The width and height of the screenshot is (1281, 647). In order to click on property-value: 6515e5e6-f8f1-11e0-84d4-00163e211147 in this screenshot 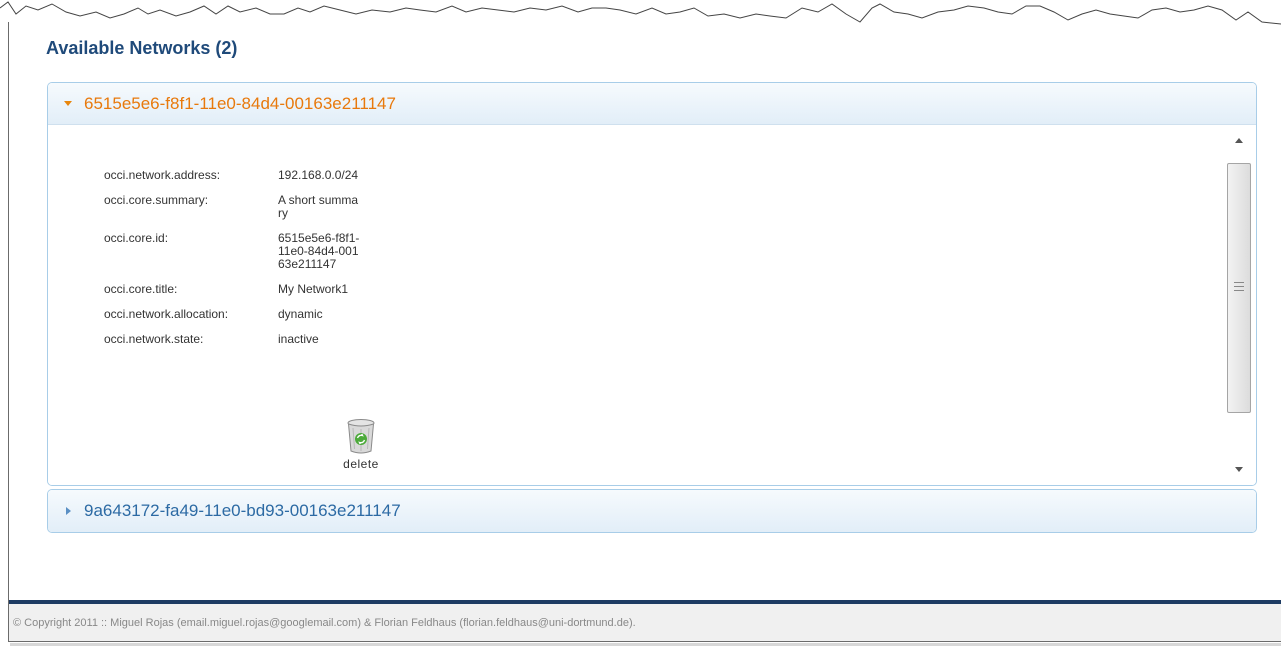, I will do `click(319, 251)`.